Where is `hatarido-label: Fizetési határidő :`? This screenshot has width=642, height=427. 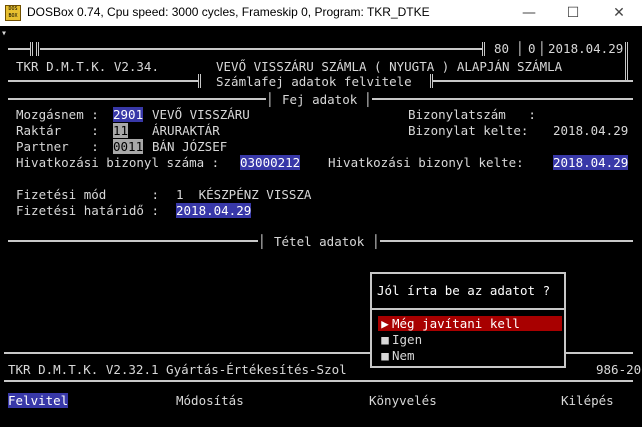 hatarido-label: Fizetési határidő : is located at coordinates (87, 210).